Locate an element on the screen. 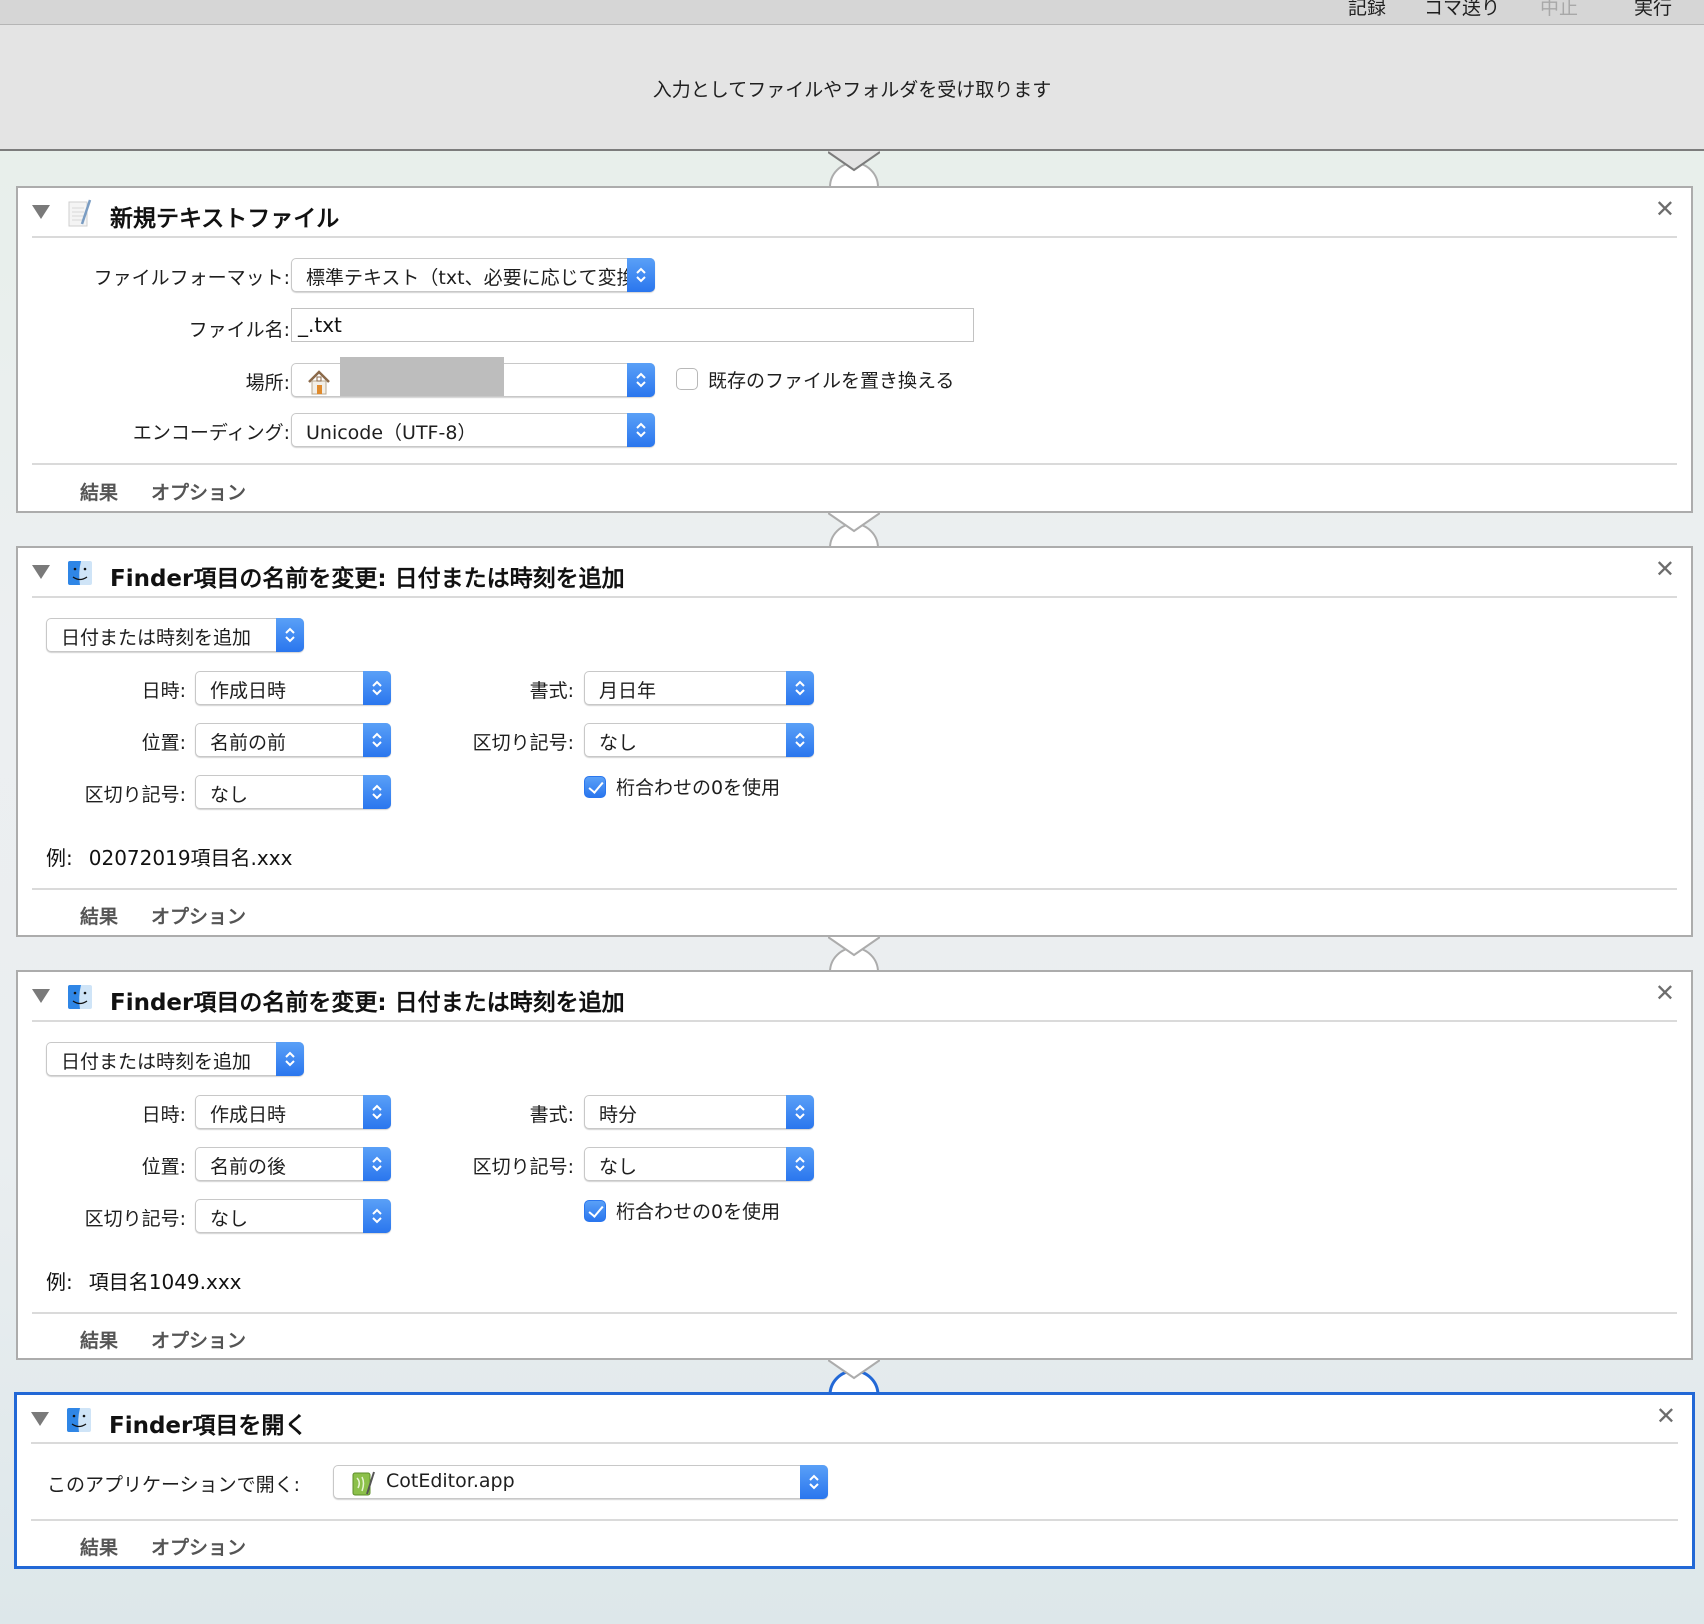  encoding-popup: Unicode（UTF-8） is located at coordinates (473, 430).